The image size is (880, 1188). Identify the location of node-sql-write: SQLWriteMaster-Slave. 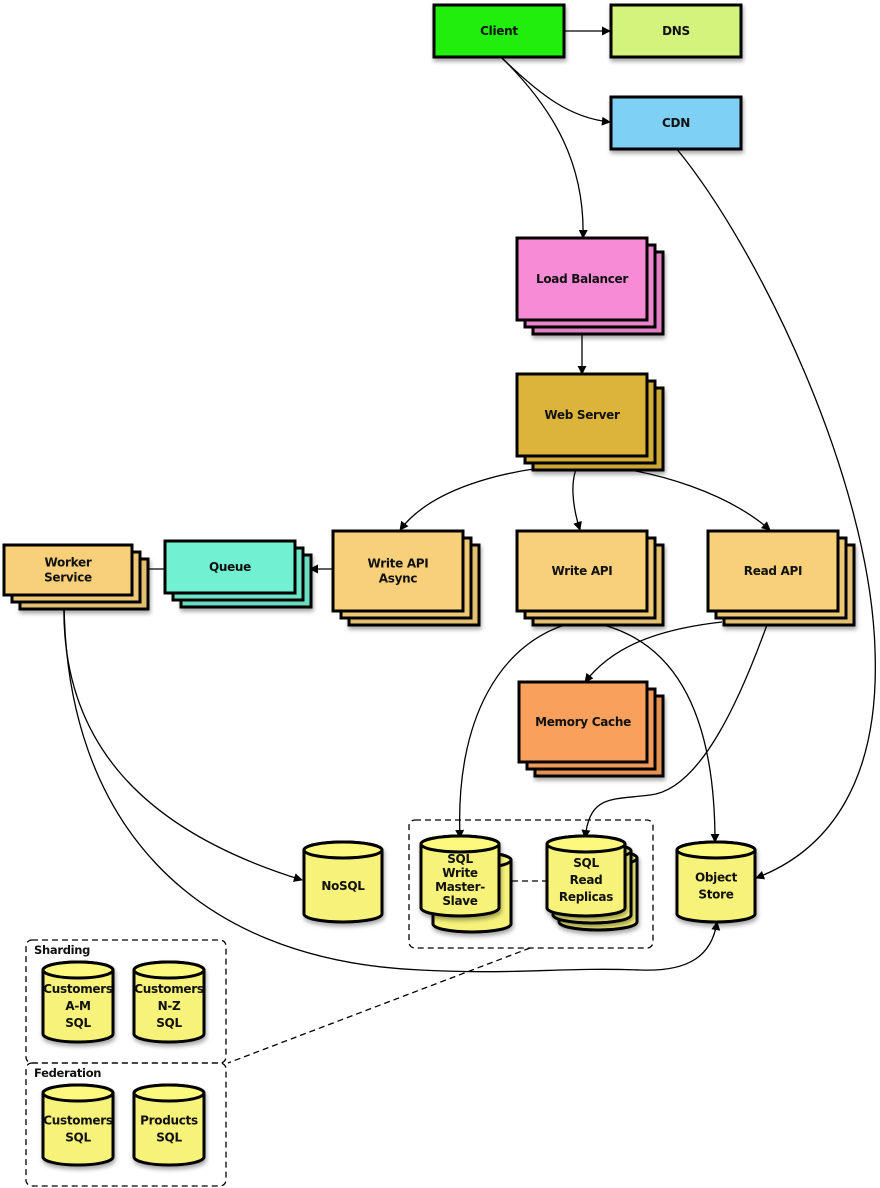
(466, 884).